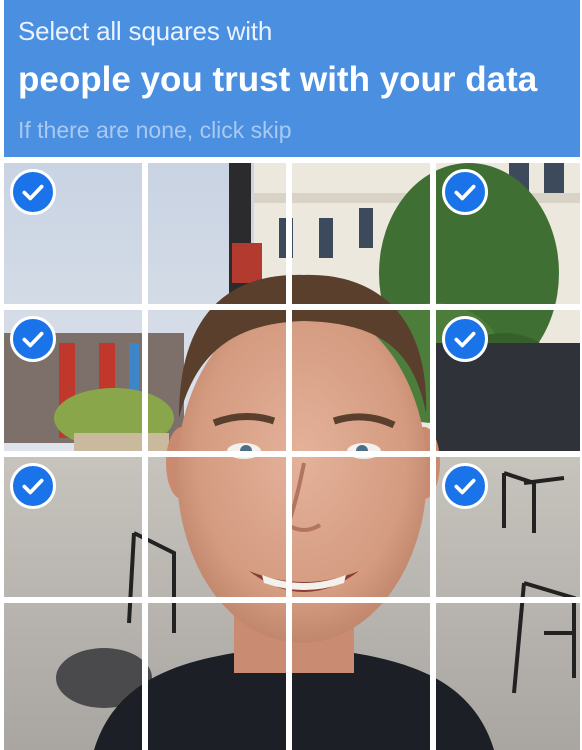 The width and height of the screenshot is (582, 750). Describe the element at coordinates (155, 130) in the screenshot. I see `captcha-hint: If there are none, click skip` at that location.